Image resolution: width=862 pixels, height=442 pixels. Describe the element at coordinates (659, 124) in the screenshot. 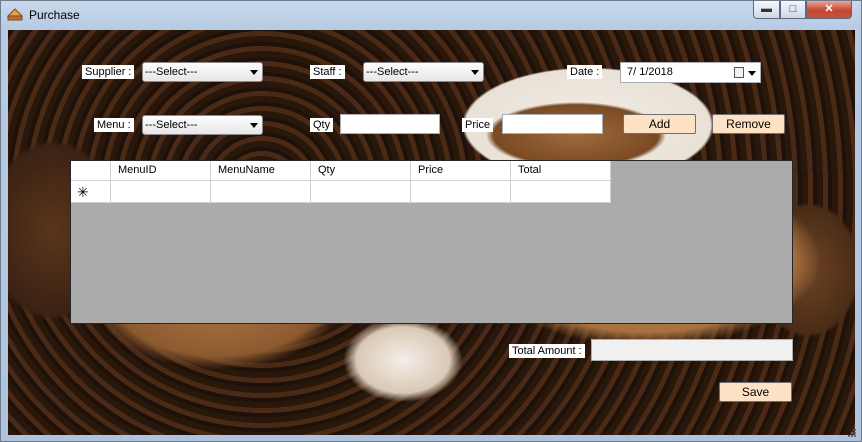

I see `add-button: Add` at that location.